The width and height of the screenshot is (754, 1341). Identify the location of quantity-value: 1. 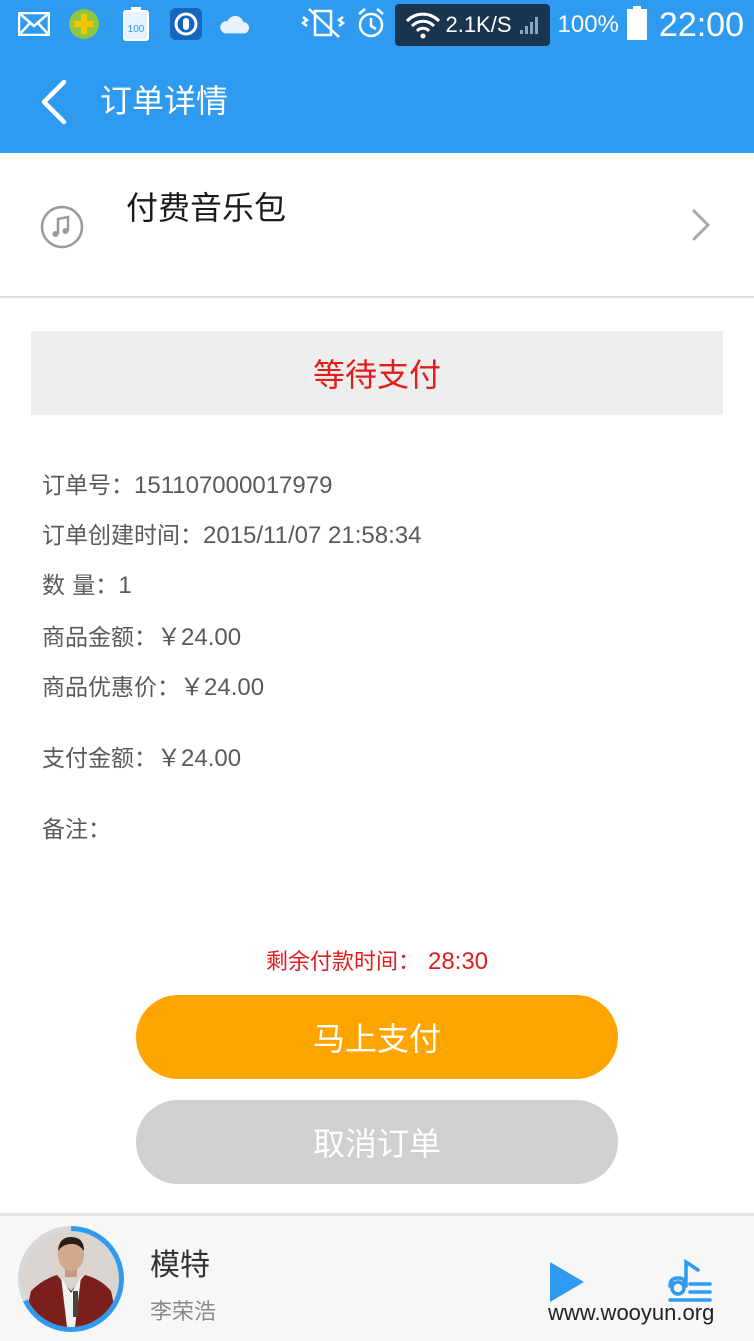
(125, 585).